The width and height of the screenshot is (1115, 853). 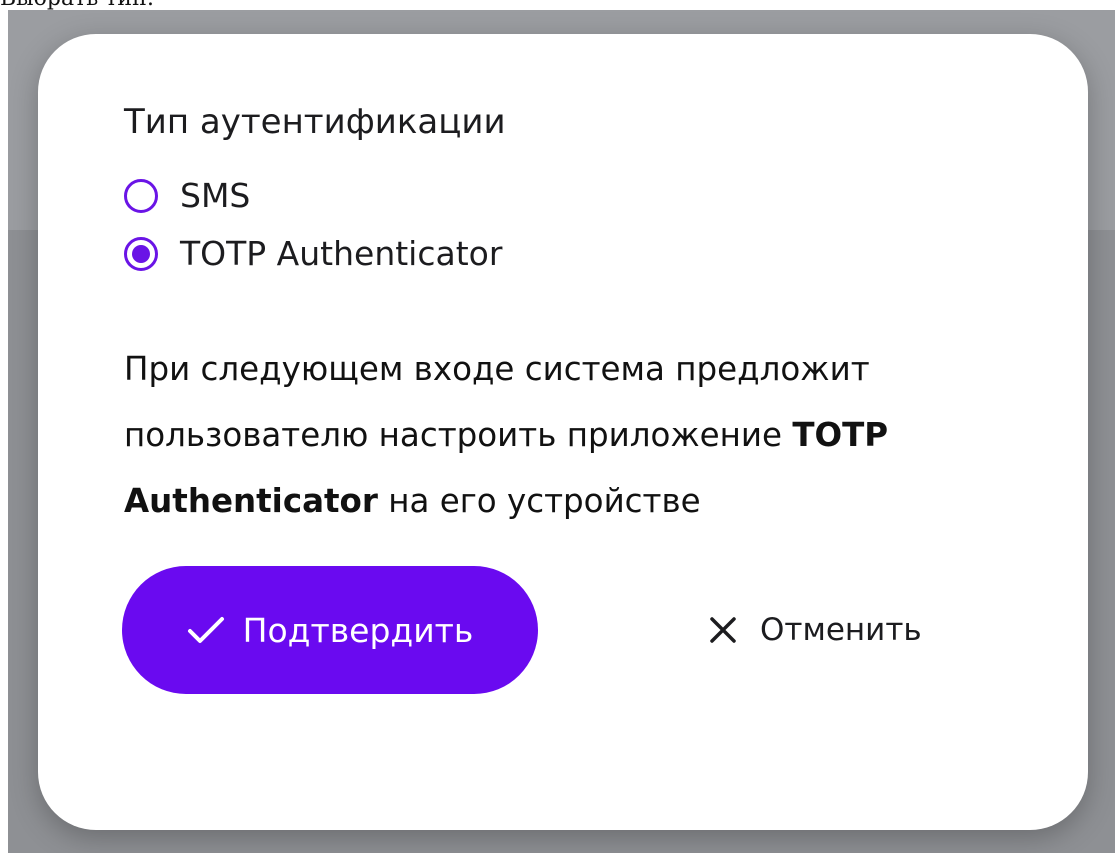 I want to click on dialog-heading: Тип аутентификации, so click(x=315, y=122).